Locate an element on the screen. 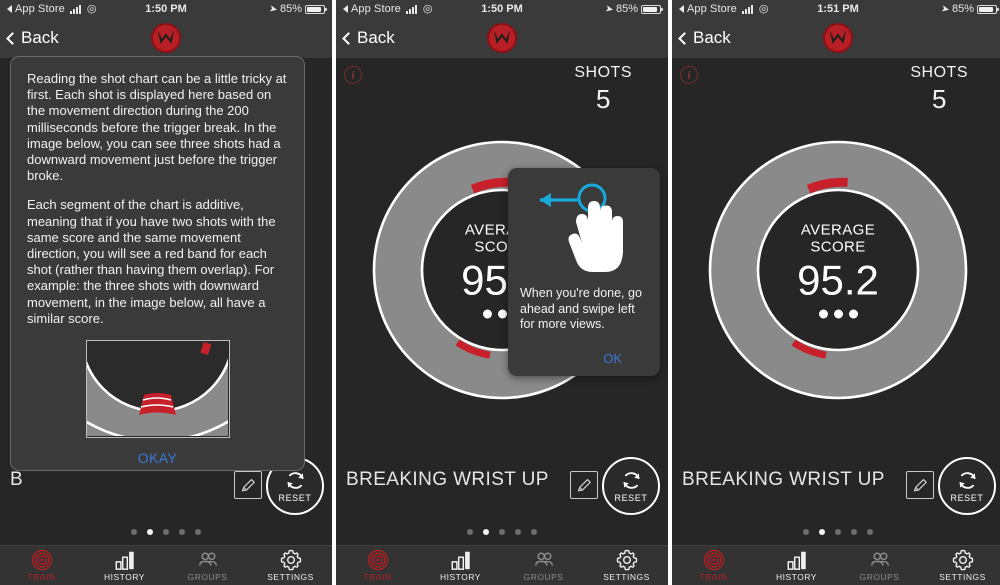  status-bar: App Store ◎ 1:51 PM ➤ 85% is located at coordinates (836, 9).